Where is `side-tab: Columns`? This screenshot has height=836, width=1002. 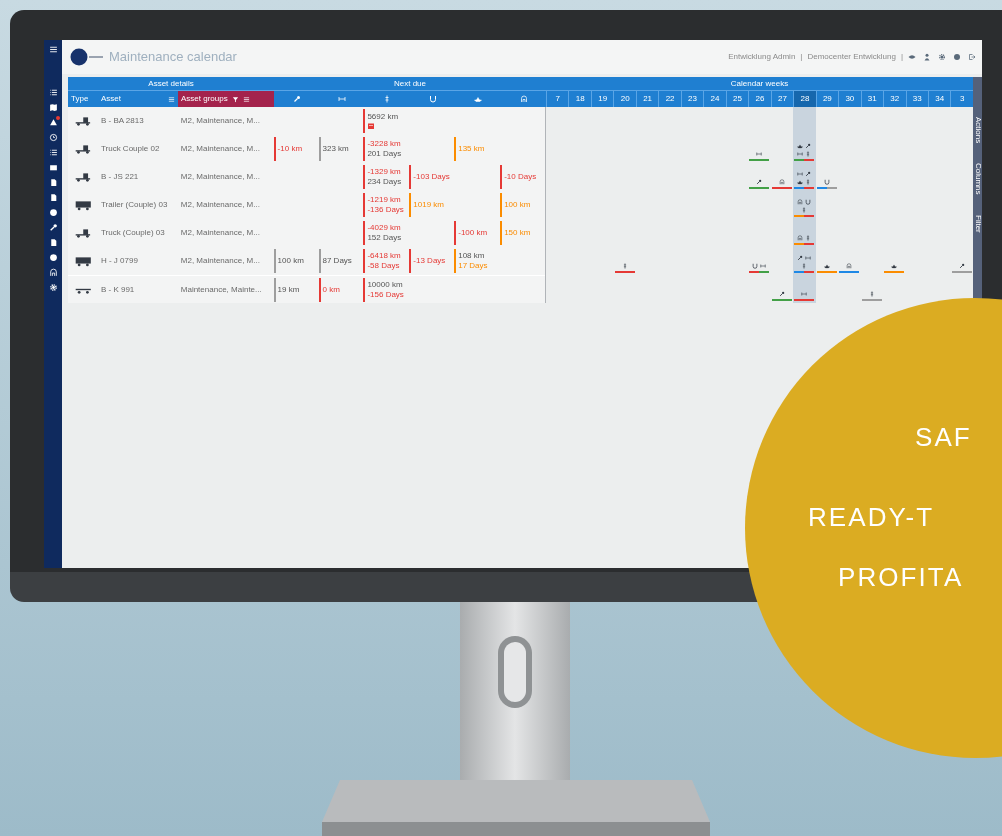 side-tab: Columns is located at coordinates (977, 179).